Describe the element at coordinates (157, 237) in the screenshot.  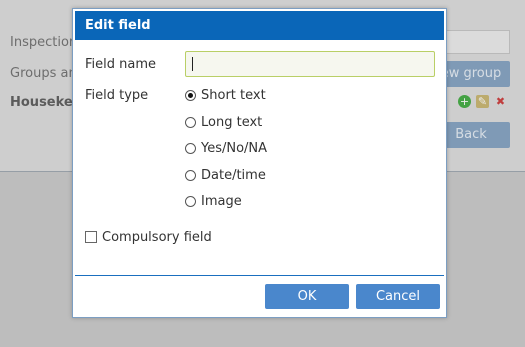
I see `compulsory-label: Compulsory field` at that location.